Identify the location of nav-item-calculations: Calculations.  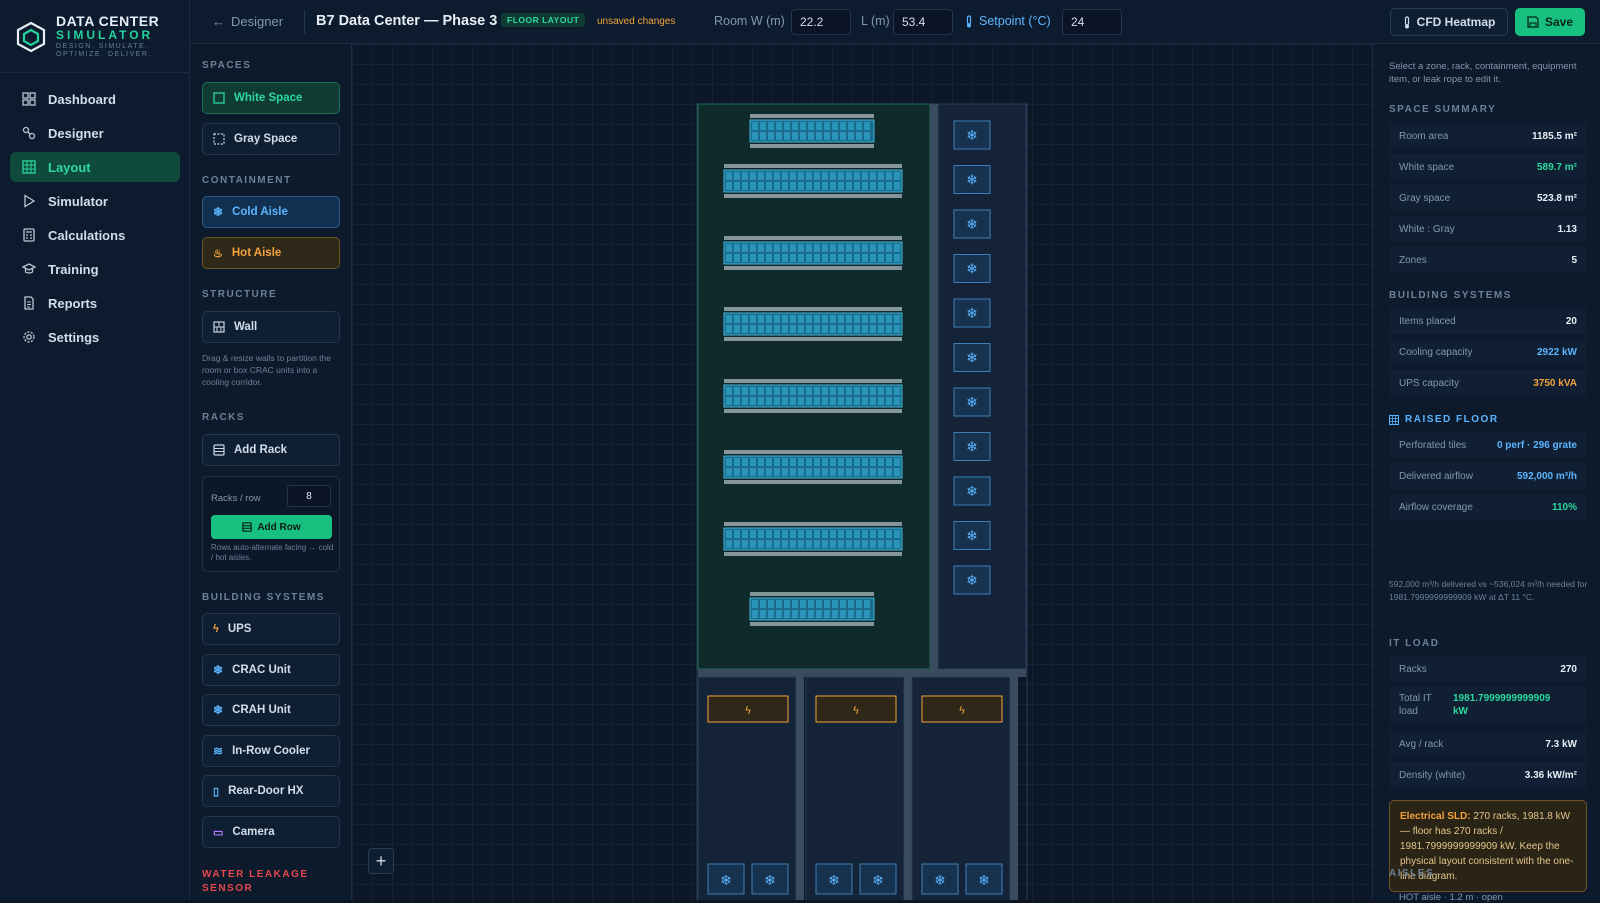
(95, 235).